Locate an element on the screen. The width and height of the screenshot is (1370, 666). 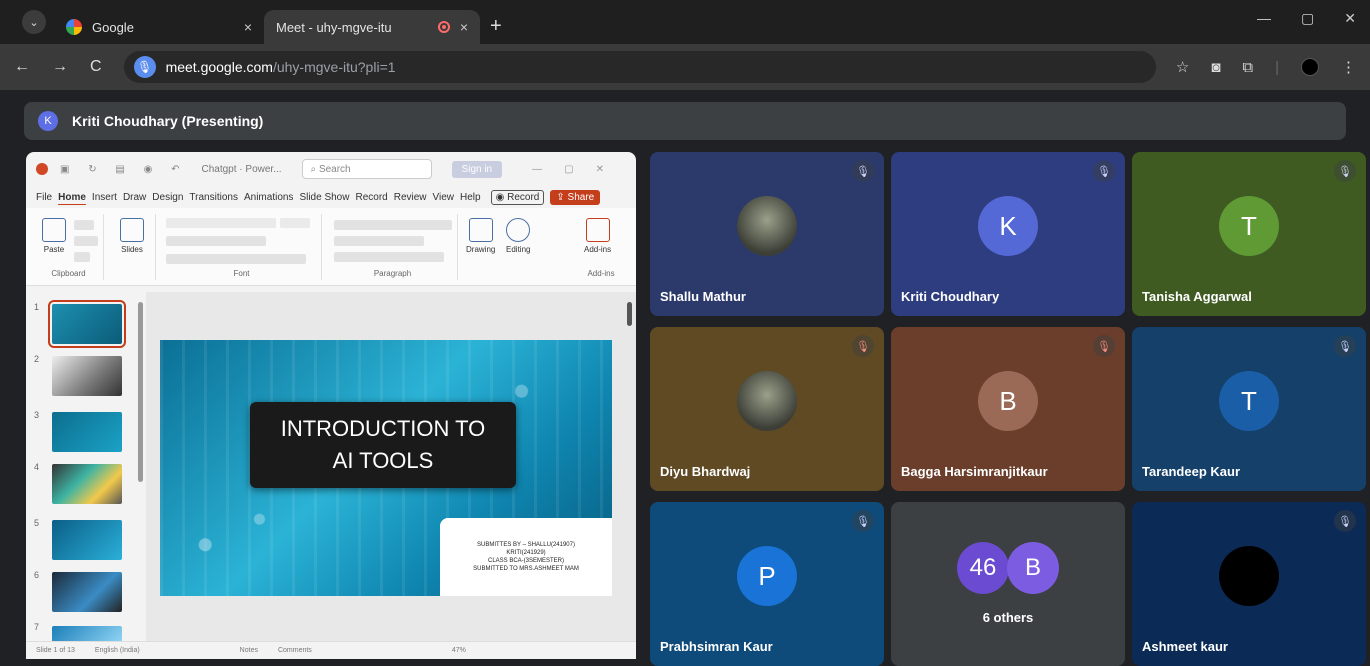
participant-tile: 🎙 Diyu Bhardwaj is located at coordinates (767, 409).